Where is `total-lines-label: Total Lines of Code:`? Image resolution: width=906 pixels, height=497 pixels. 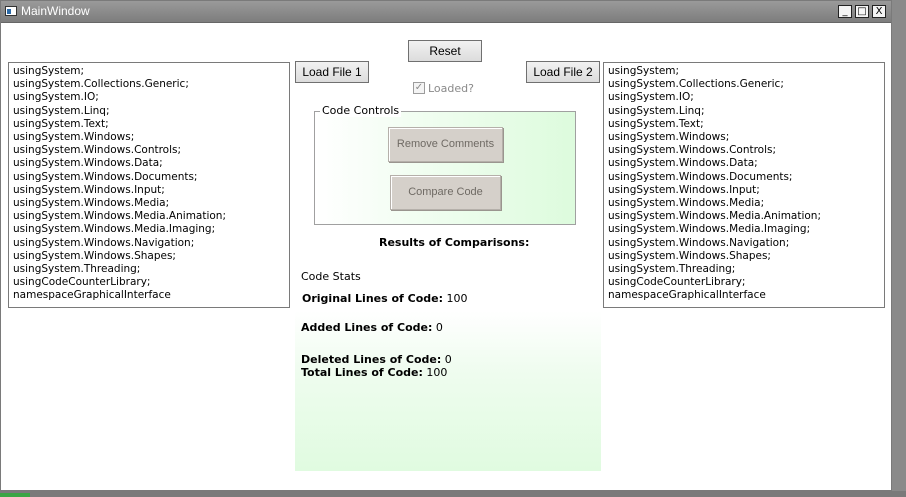
total-lines-label: Total Lines of Code: is located at coordinates (362, 372).